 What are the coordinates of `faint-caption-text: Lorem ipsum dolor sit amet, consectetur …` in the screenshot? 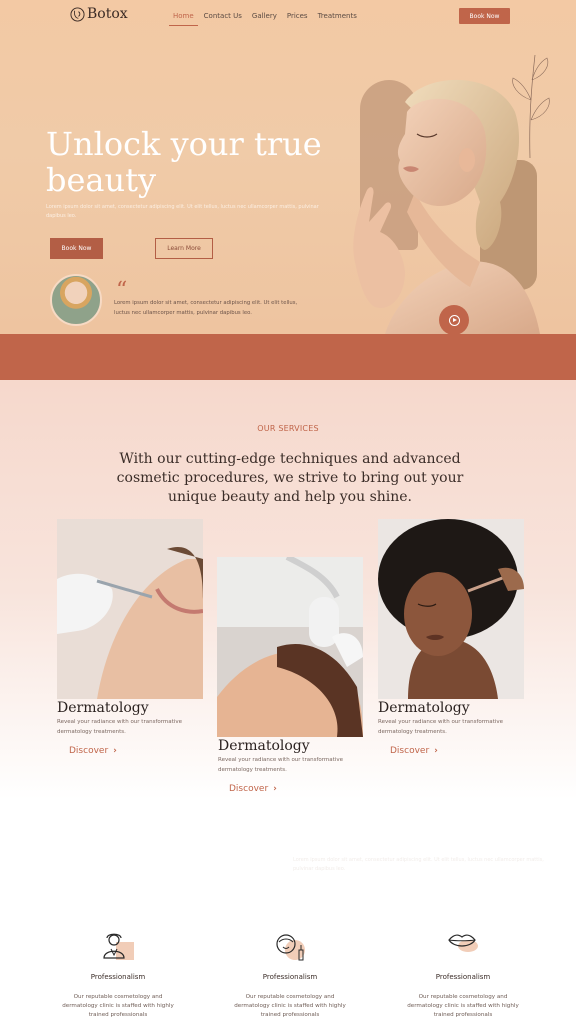 It's located at (418, 864).